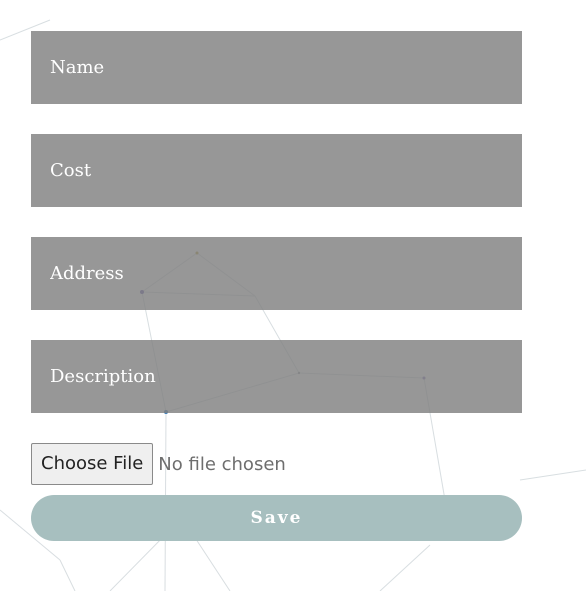 The image size is (586, 591). What do you see at coordinates (276, 518) in the screenshot?
I see `save-button: Save` at bounding box center [276, 518].